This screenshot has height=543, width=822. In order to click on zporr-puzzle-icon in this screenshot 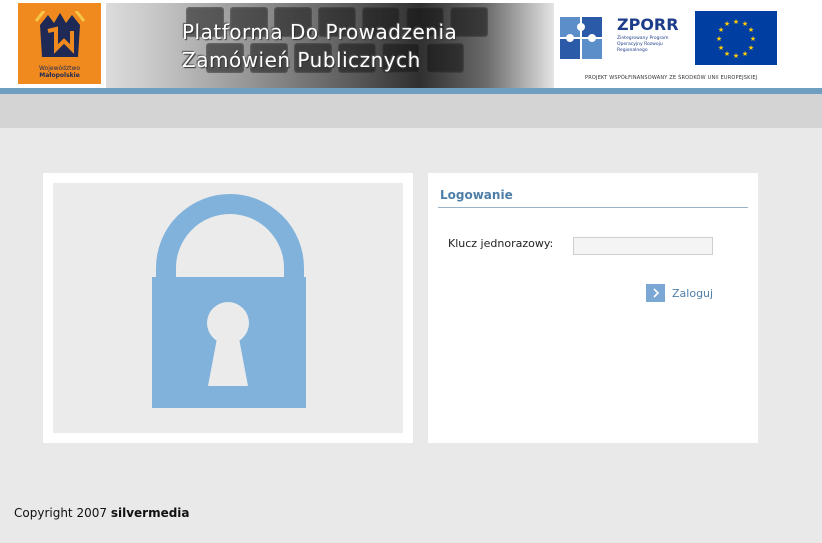, I will do `click(581, 38)`.